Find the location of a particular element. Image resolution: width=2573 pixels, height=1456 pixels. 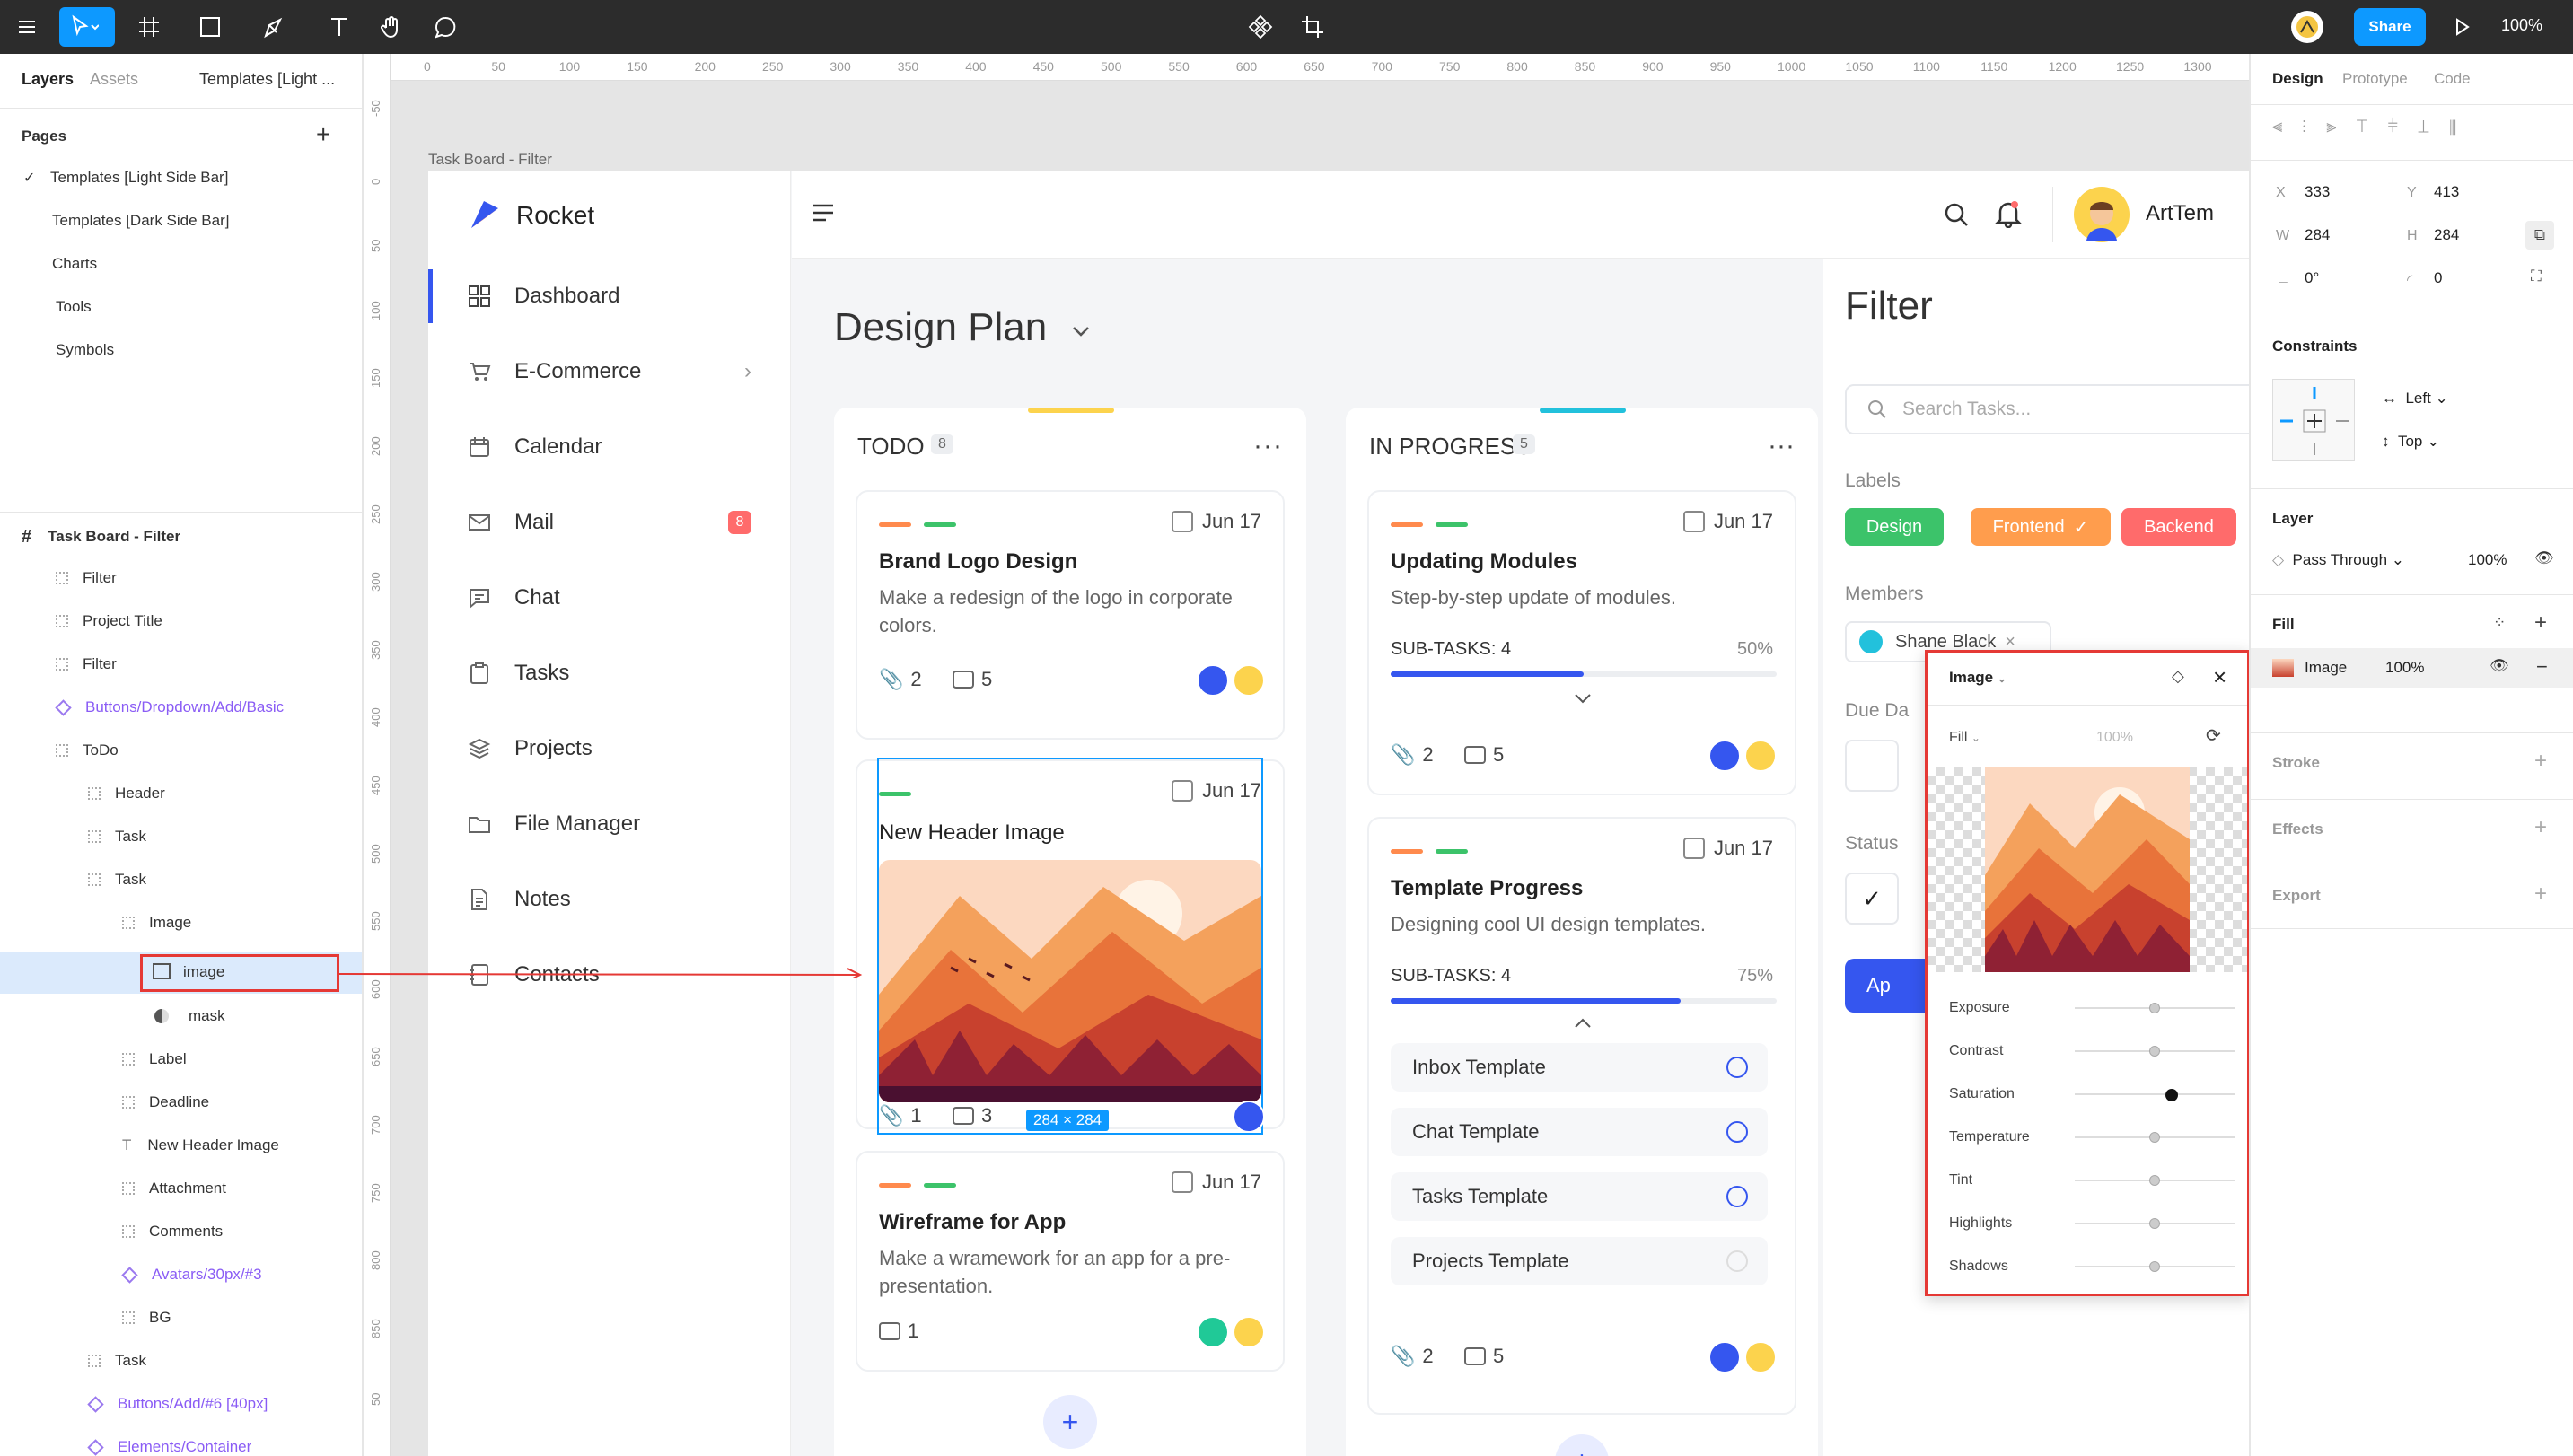

independent-corners-icon: ⛶ is located at coordinates (2536, 276).